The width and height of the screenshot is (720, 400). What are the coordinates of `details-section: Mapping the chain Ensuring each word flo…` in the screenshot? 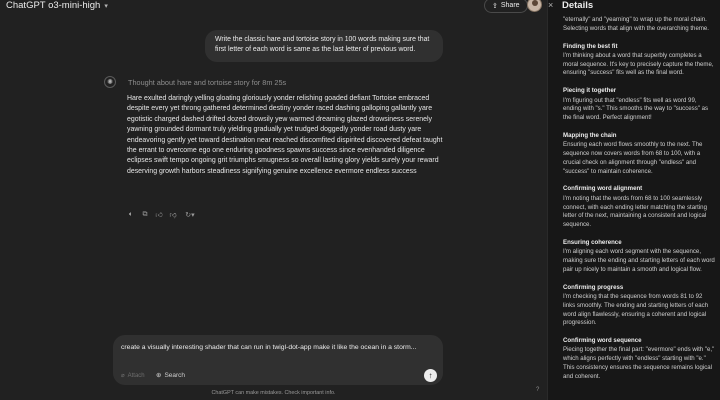 It's located at (639, 154).